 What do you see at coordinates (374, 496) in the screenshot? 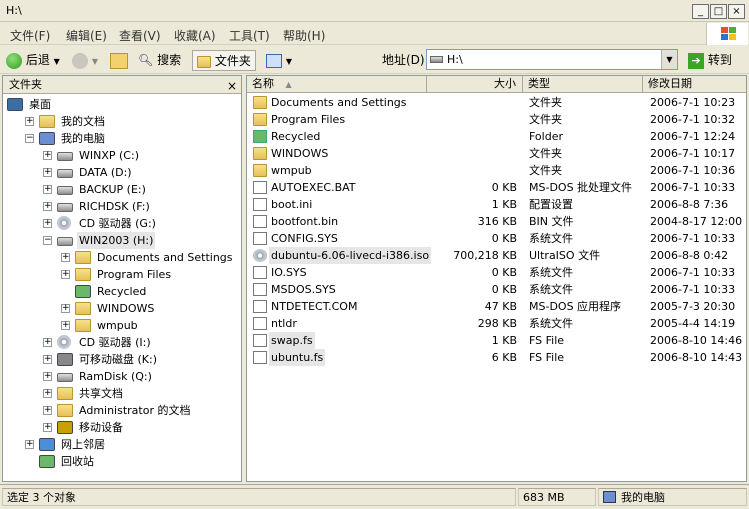
I see `status-bar: 选定 3 个对象 683 MB 我的电脑` at bounding box center [374, 496].